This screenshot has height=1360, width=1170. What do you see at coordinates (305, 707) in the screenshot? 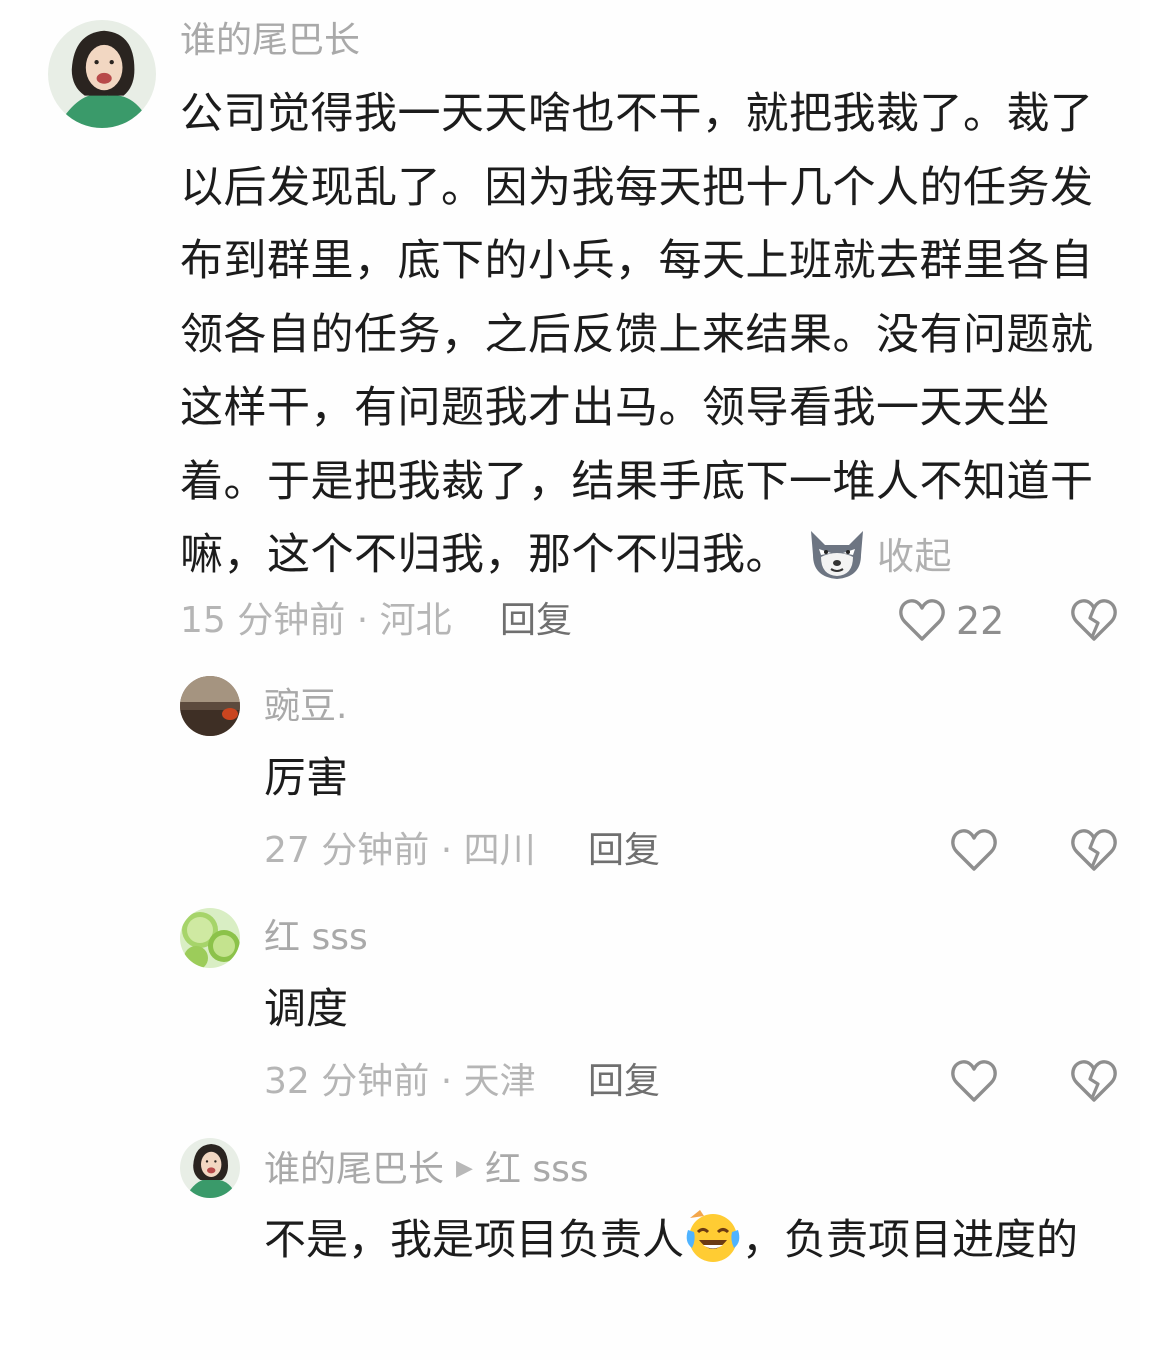
I see `reply-author-name: 豌豆.` at bounding box center [305, 707].